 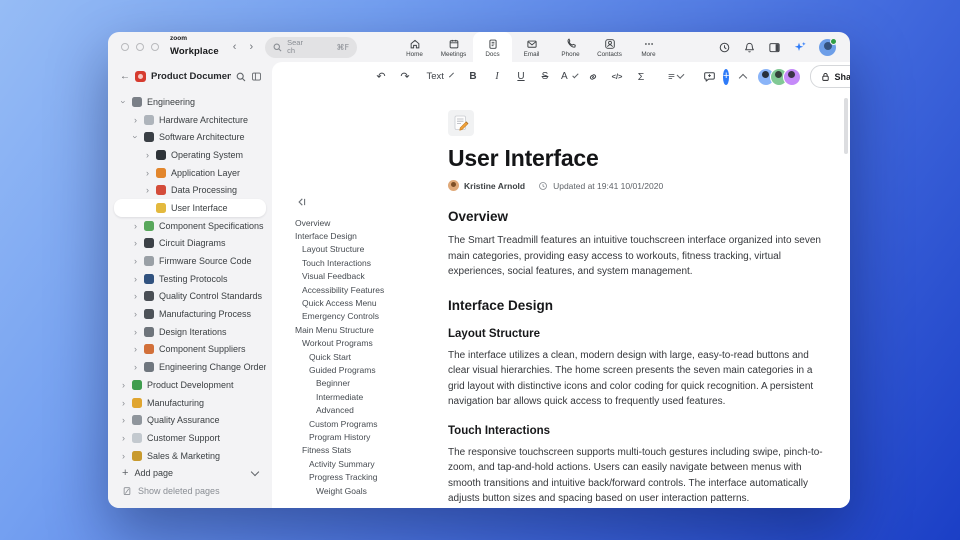 What do you see at coordinates (414, 47) in the screenshot?
I see `tab-home: Home` at bounding box center [414, 47].